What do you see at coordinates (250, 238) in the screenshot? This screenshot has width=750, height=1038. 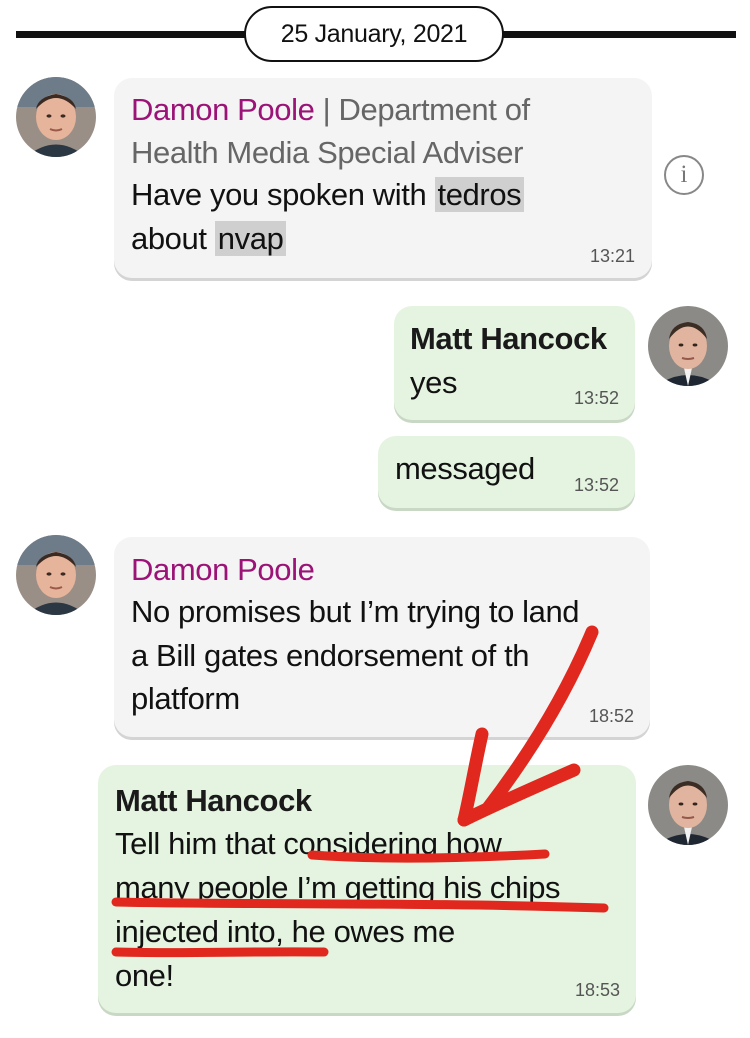 I see `highlighted-word-nvap: nvap` at bounding box center [250, 238].